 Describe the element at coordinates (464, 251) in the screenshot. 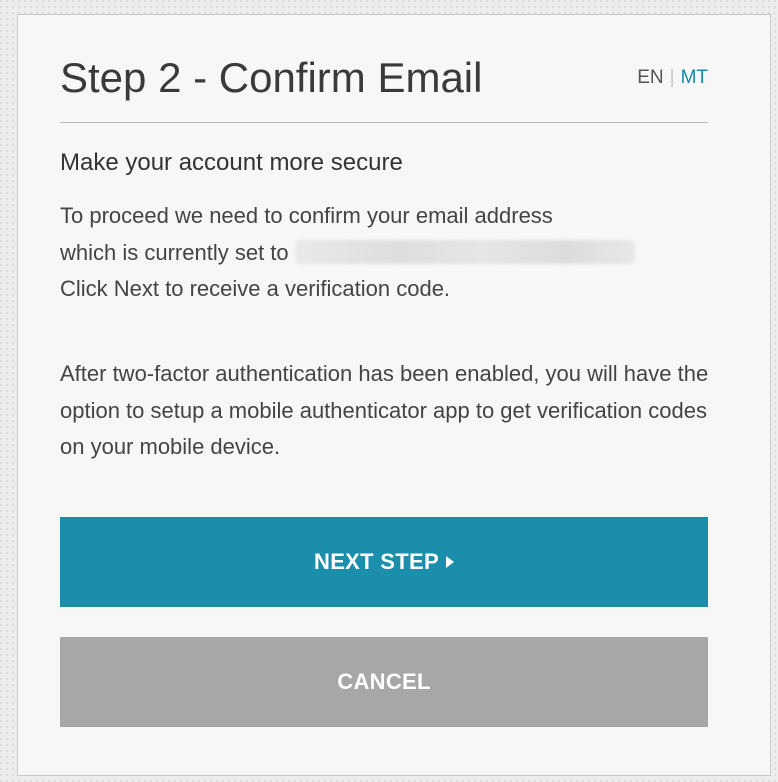

I see `redacted-email-address` at that location.